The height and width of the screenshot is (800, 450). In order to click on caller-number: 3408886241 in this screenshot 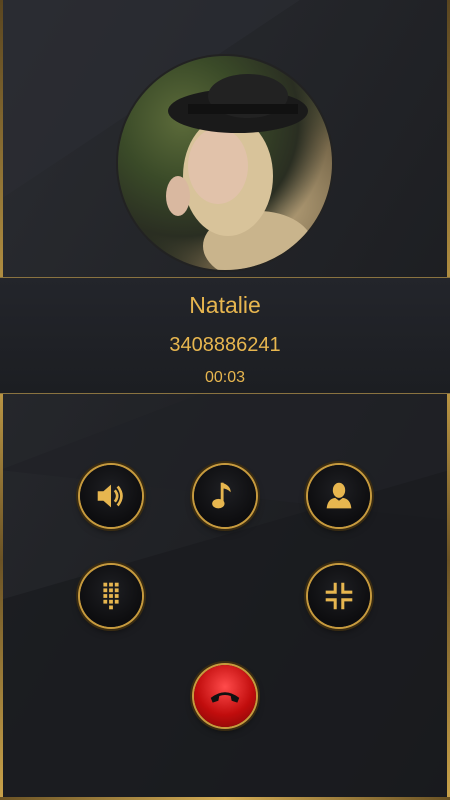, I will do `click(225, 345)`.